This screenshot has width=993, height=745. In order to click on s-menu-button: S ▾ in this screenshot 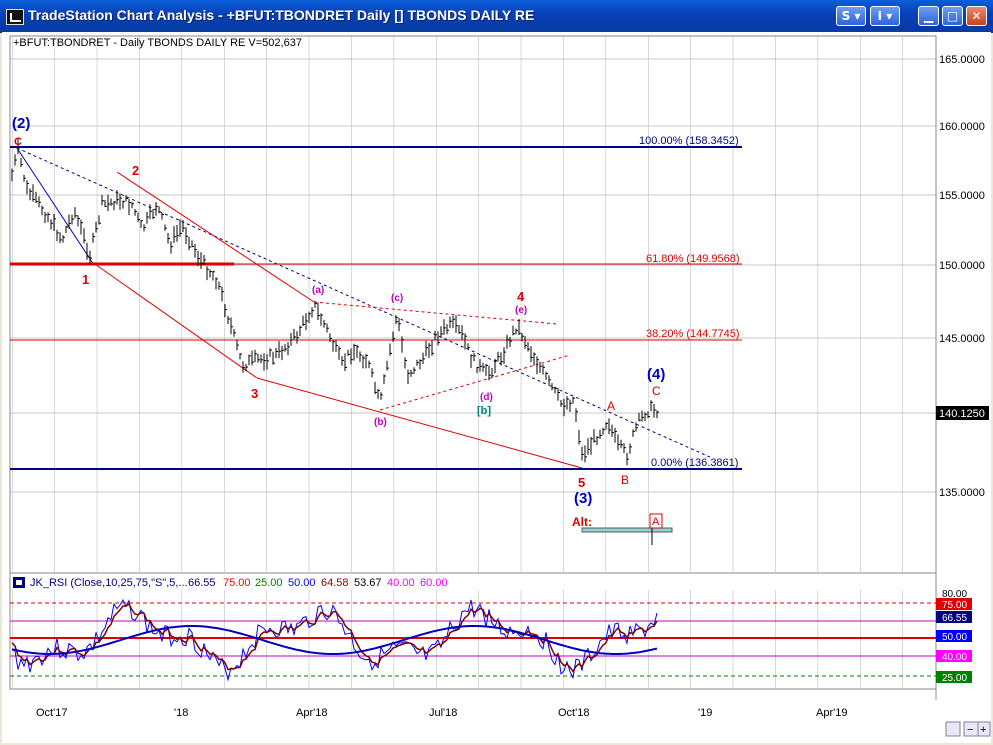, I will do `click(851, 16)`.